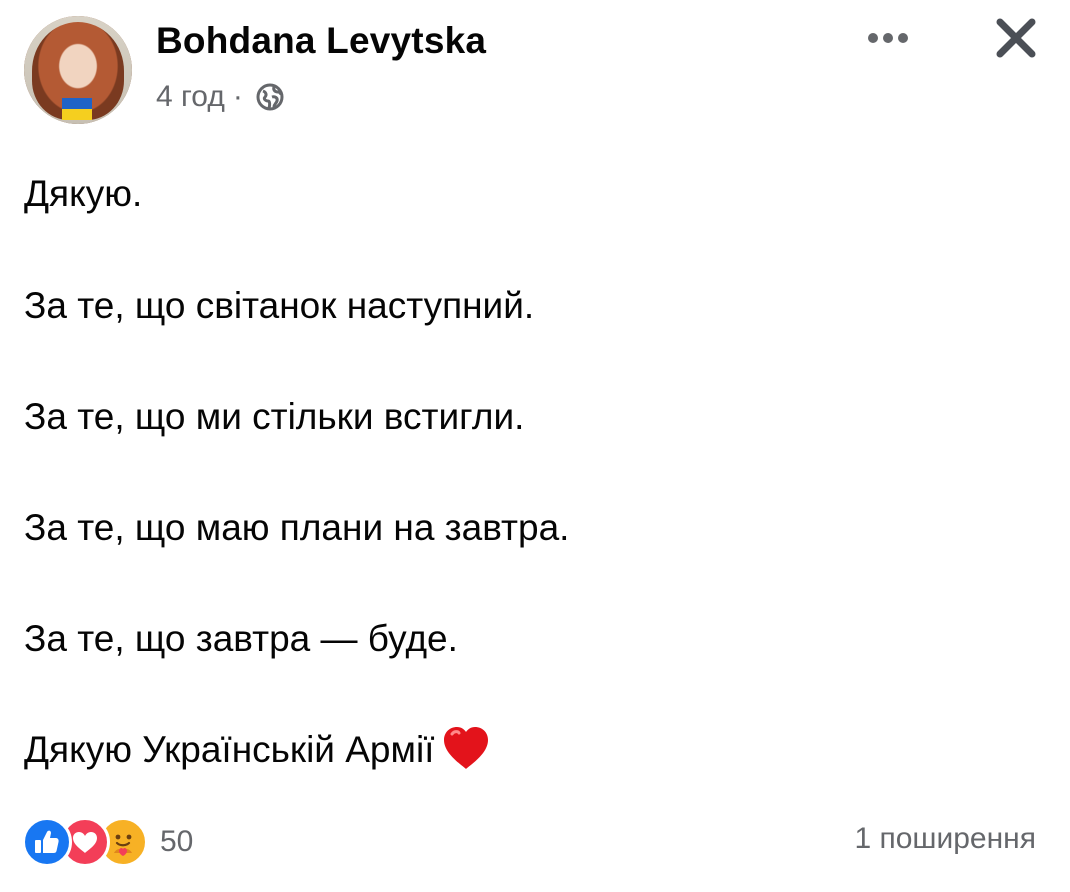 Image resolution: width=1070 pixels, height=892 pixels. Describe the element at coordinates (77, 109) in the screenshot. I see `ukraine-flag-icon` at that location.